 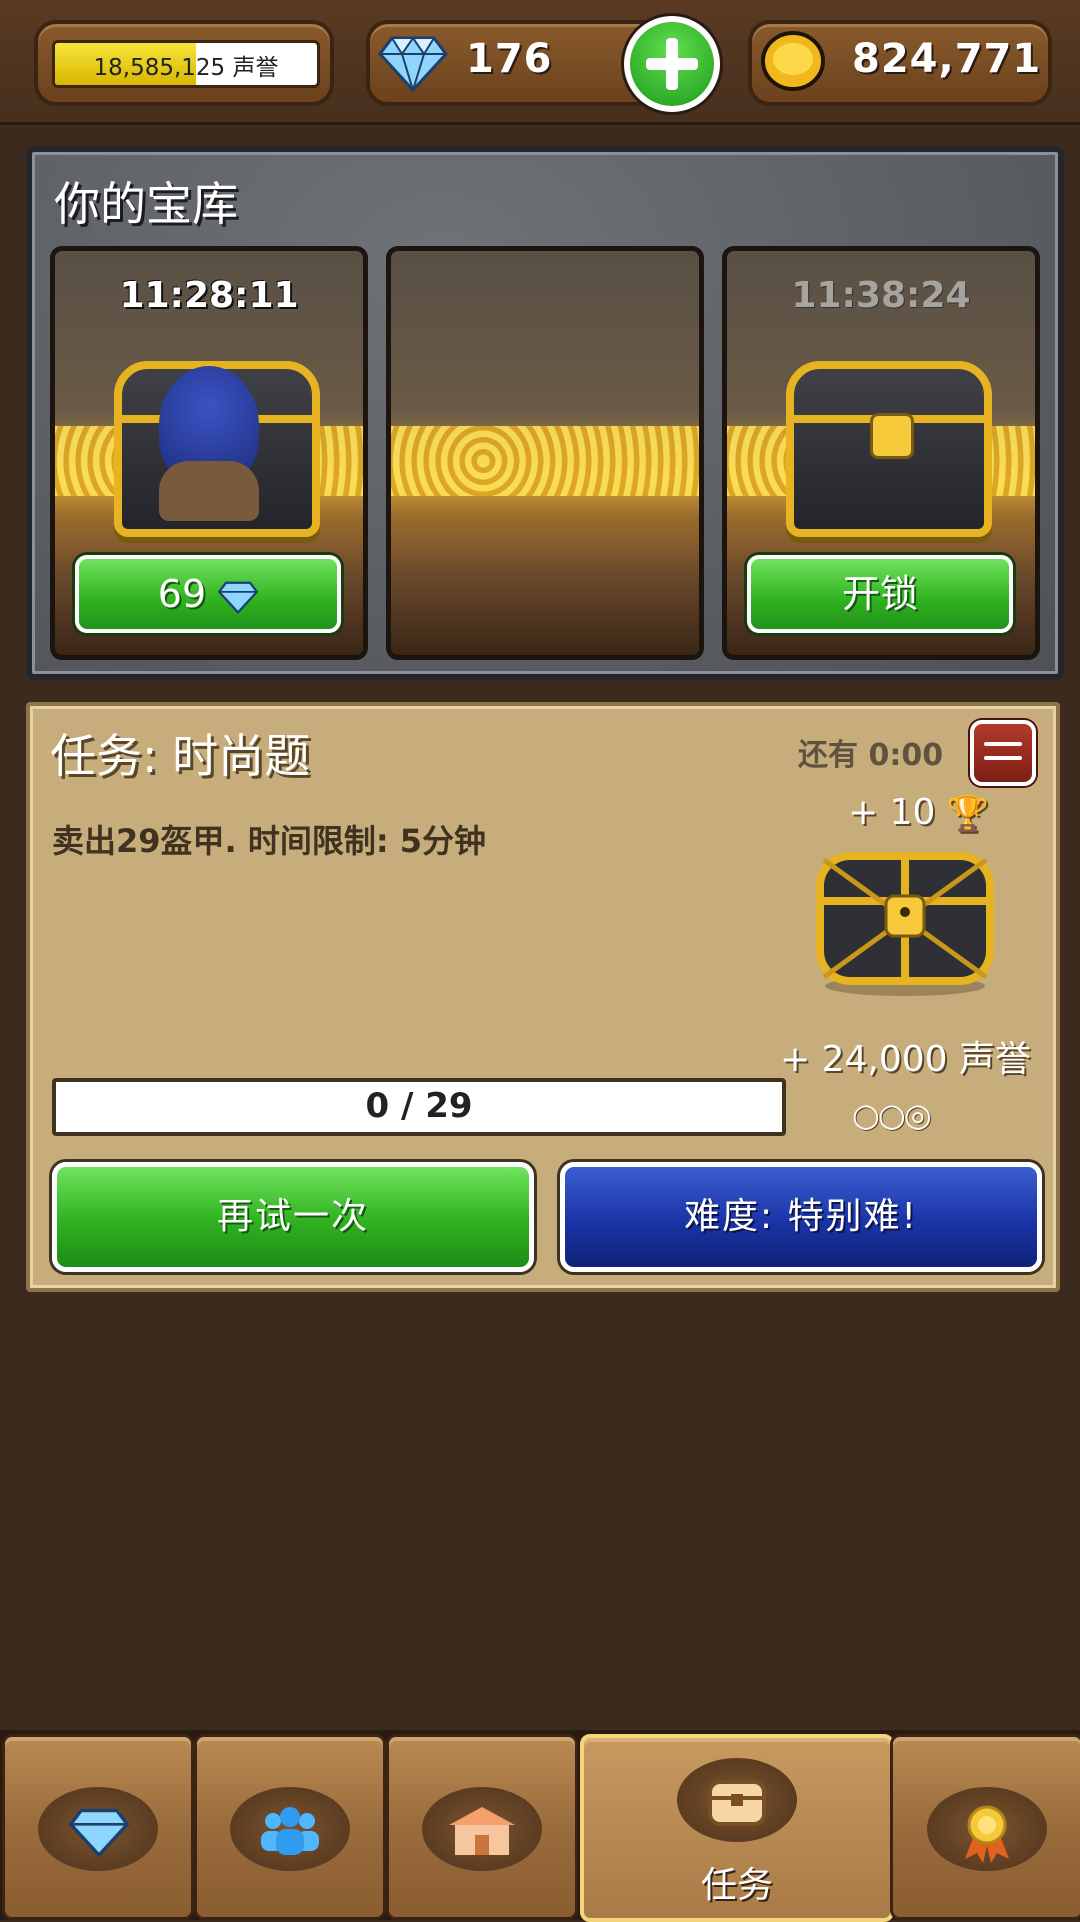 I want to click on tab-customers, so click(x=290, y=1827).